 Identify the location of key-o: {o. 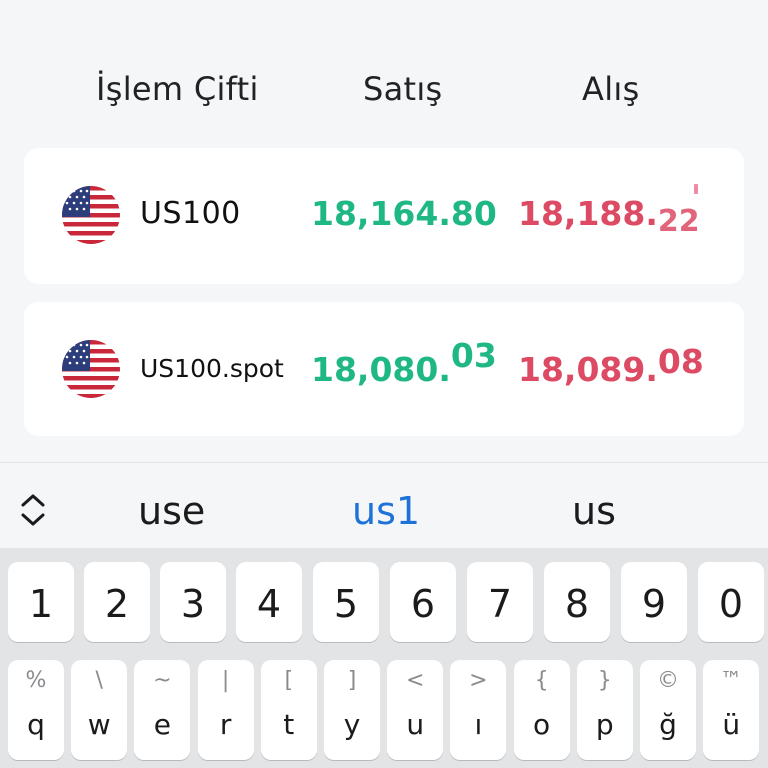
(541, 710).